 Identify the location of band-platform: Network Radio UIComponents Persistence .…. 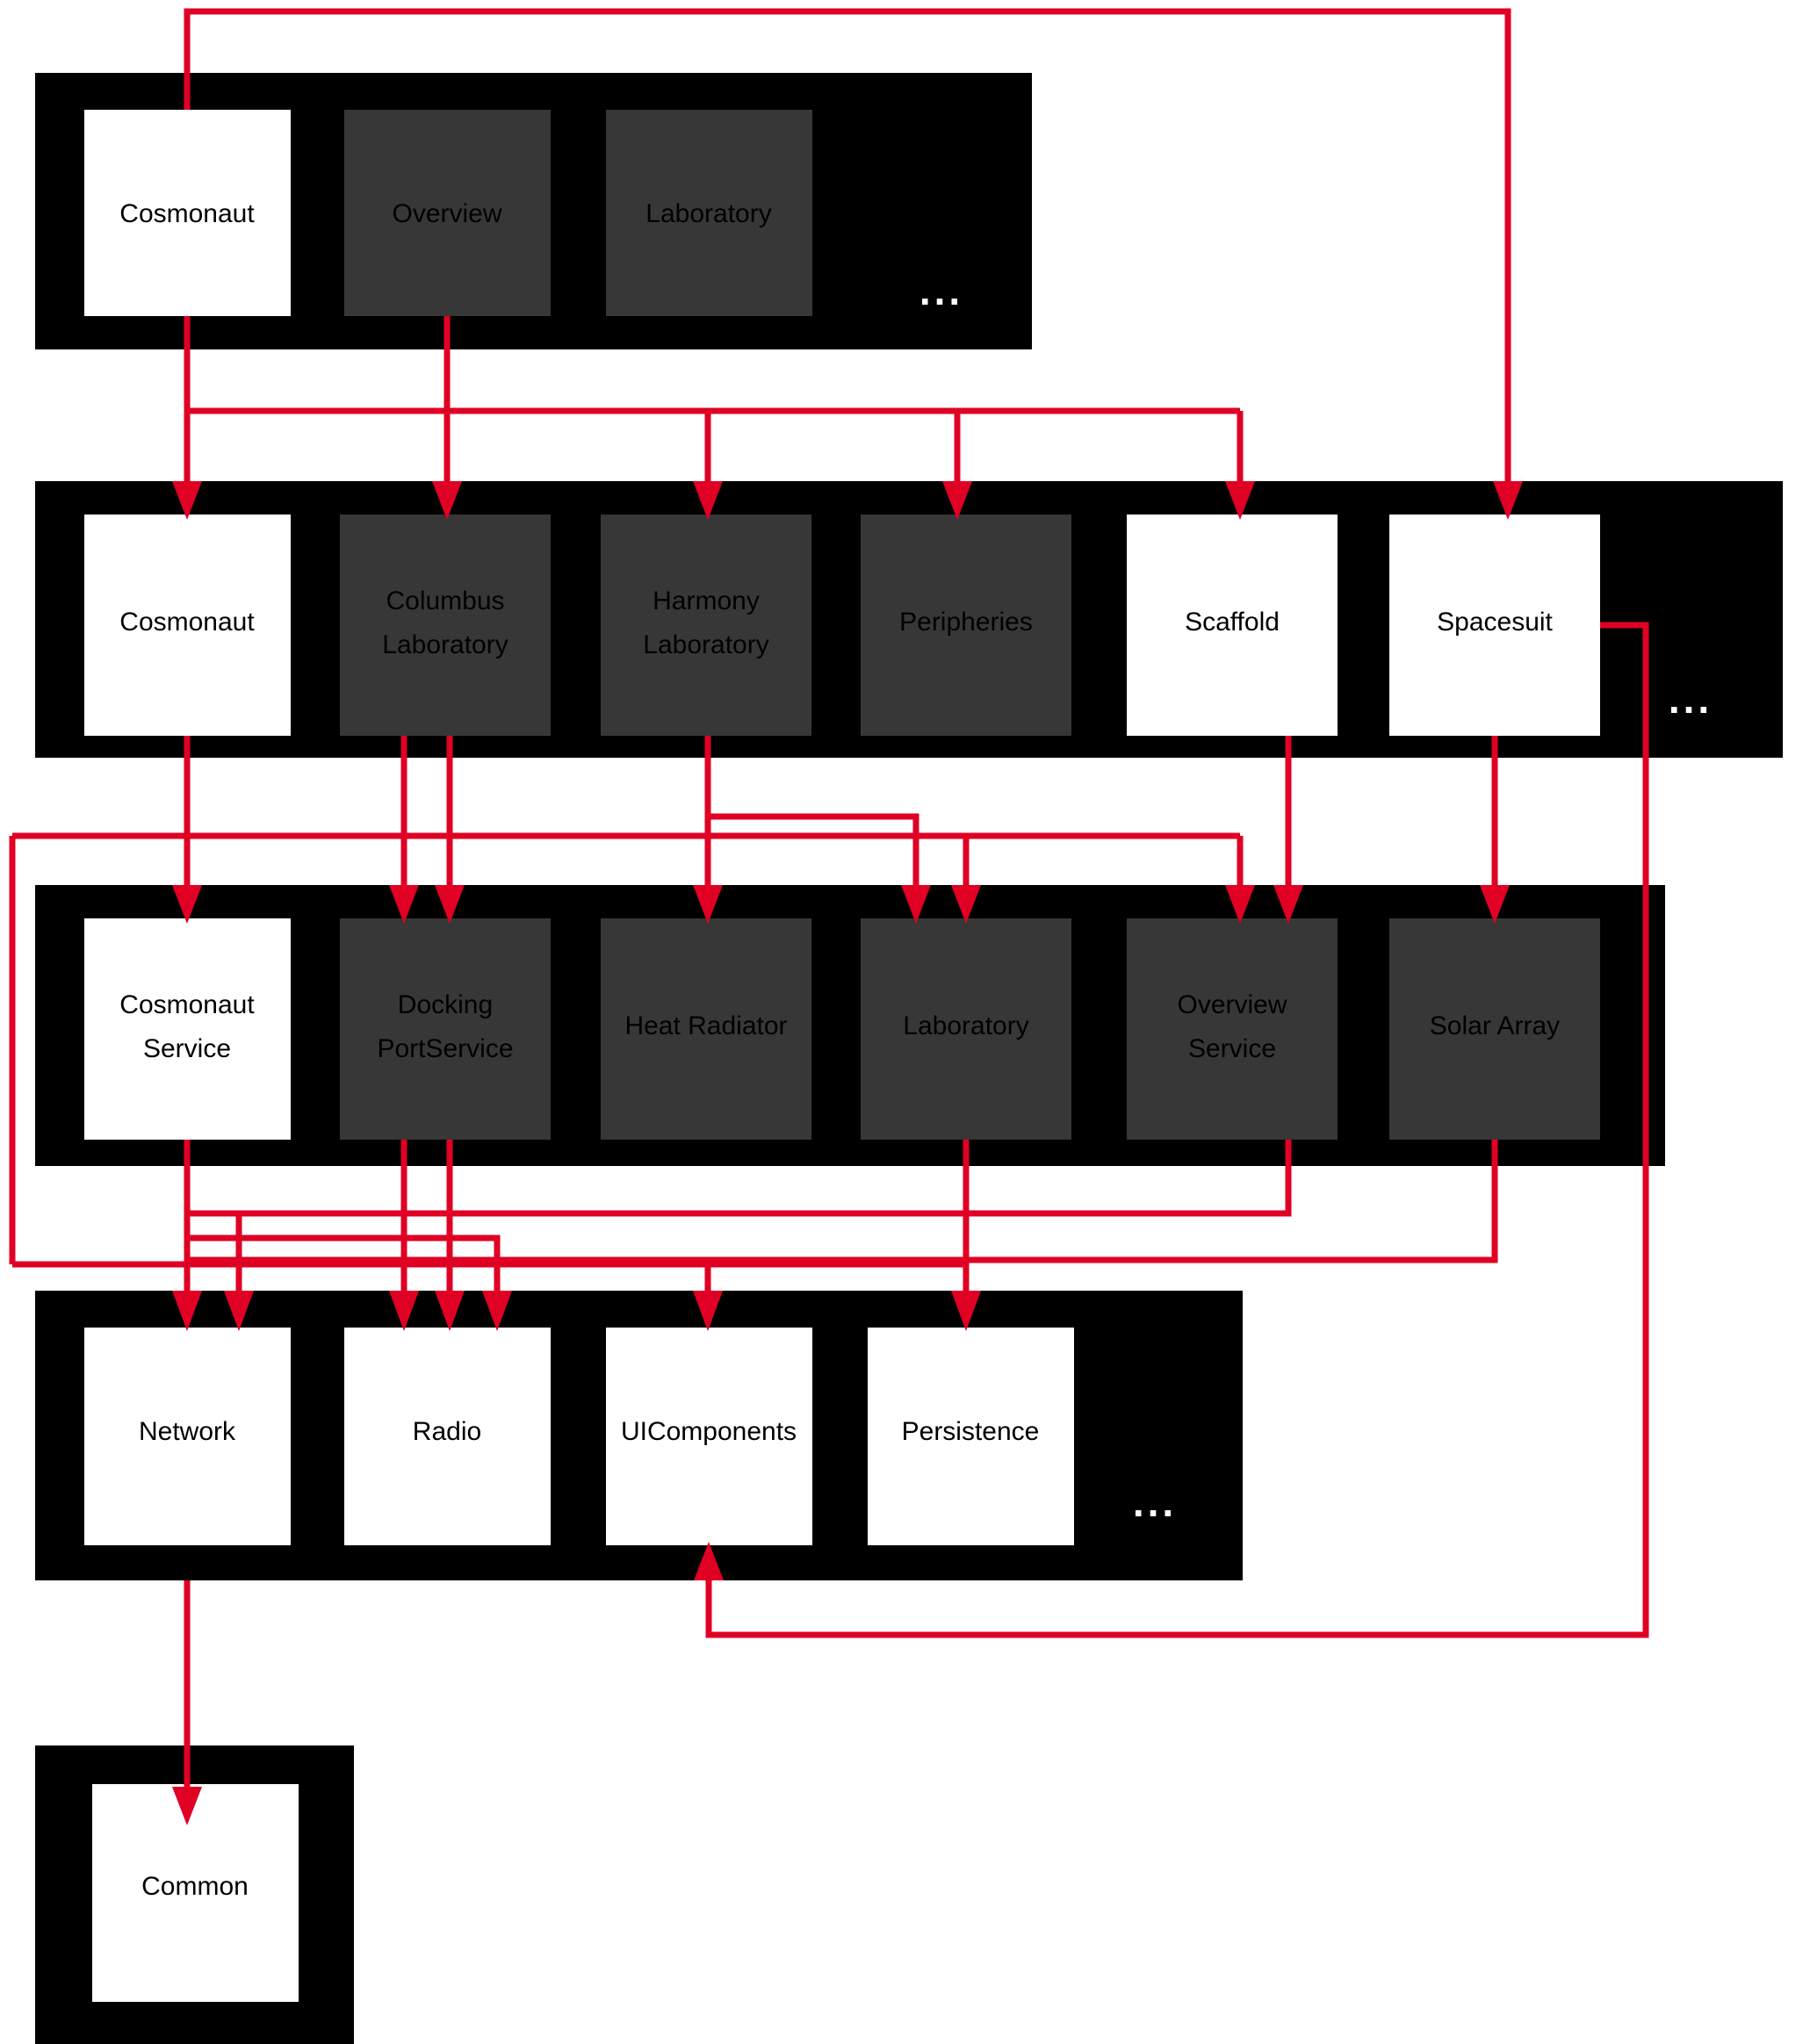
(639, 1435).